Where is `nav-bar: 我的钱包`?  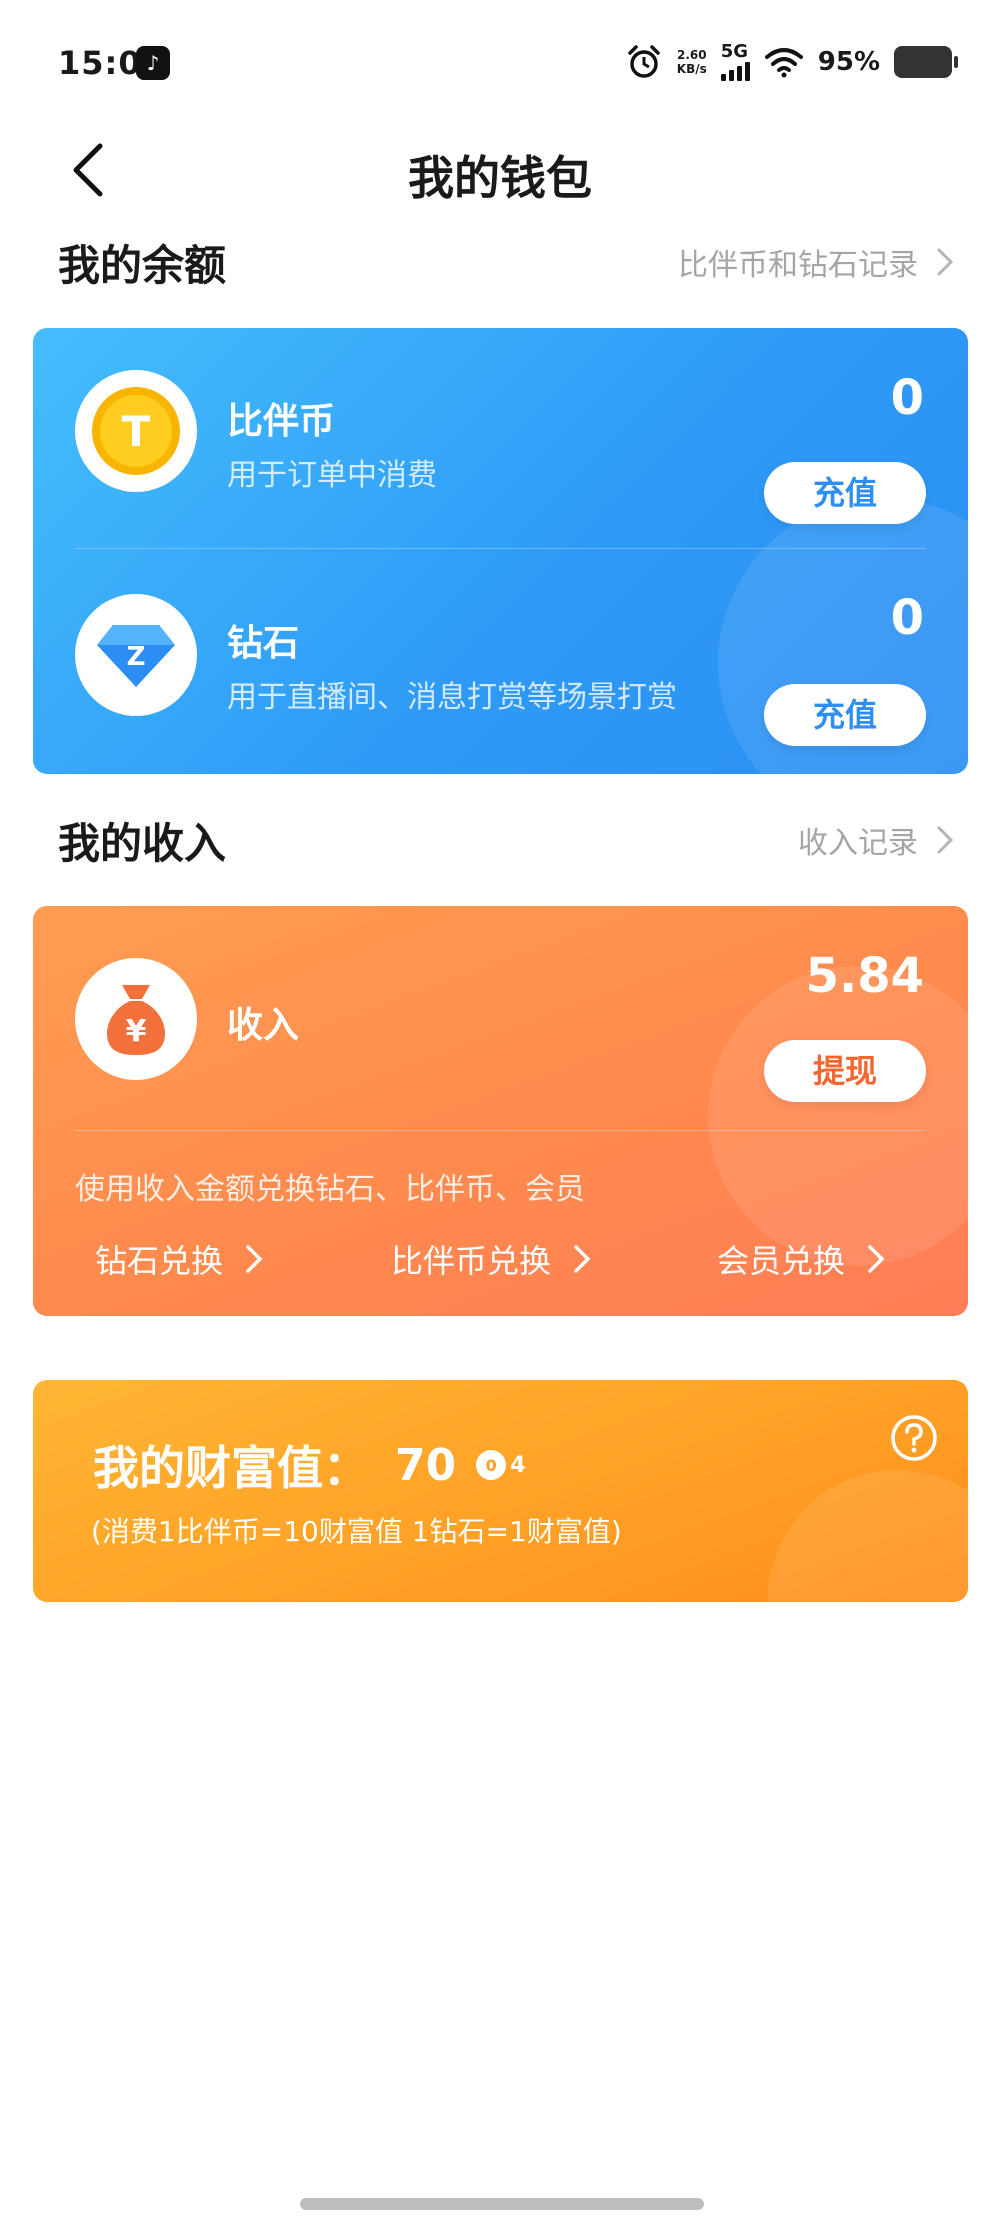
nav-bar: 我的钱包 is located at coordinates (500, 170).